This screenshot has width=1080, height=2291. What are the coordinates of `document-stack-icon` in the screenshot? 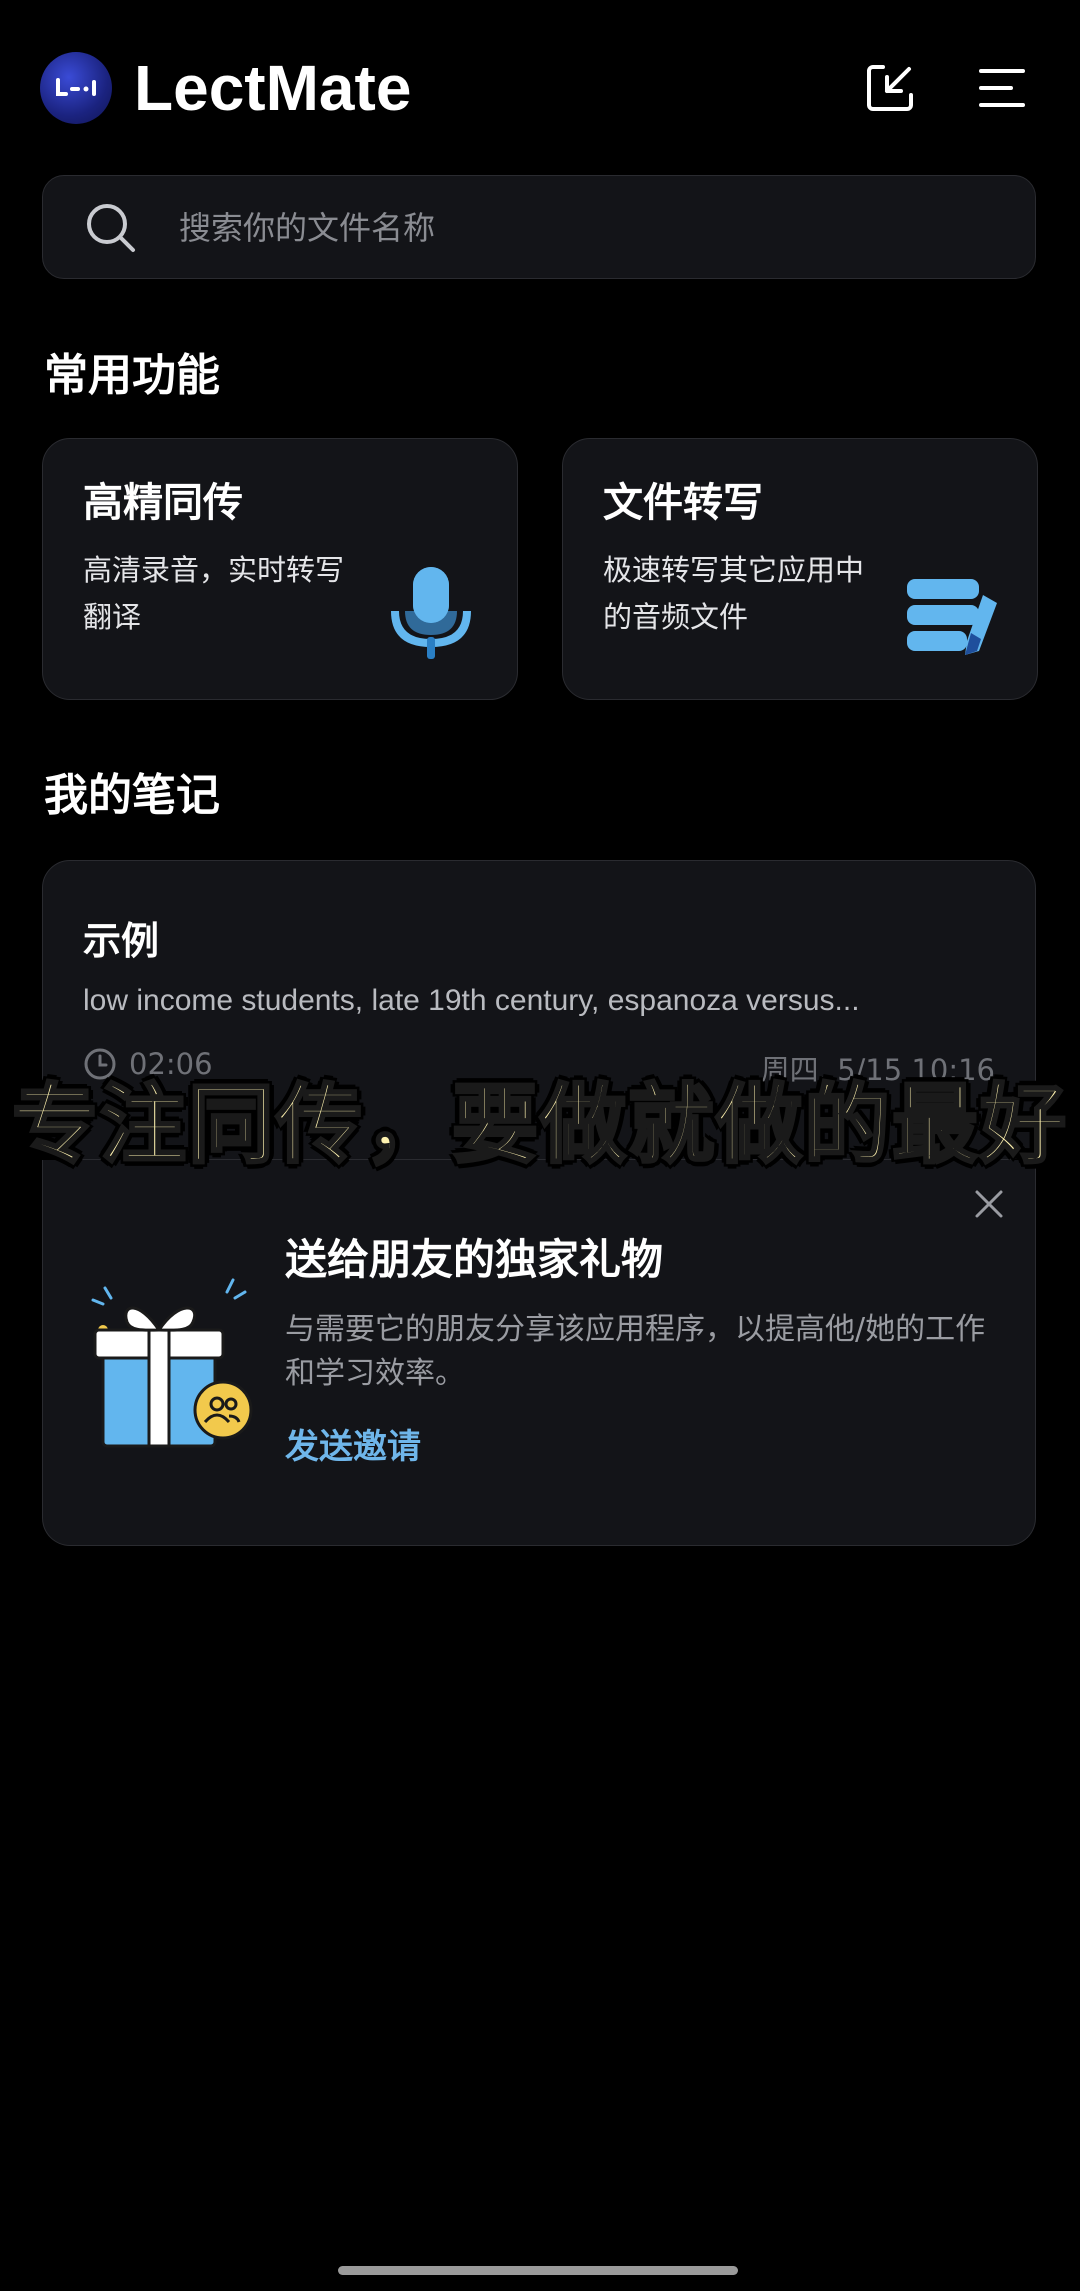 It's located at (952, 617).